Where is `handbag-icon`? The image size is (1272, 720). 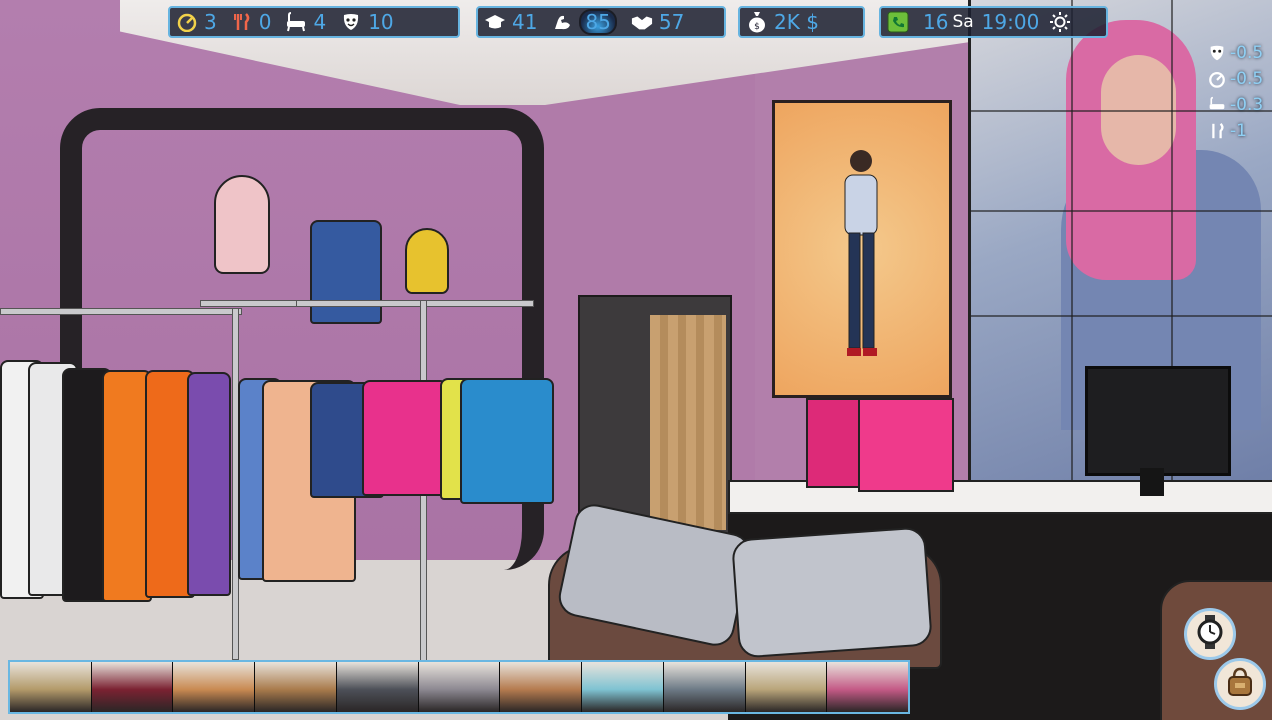
handbag-icon is located at coordinates (1240, 684).